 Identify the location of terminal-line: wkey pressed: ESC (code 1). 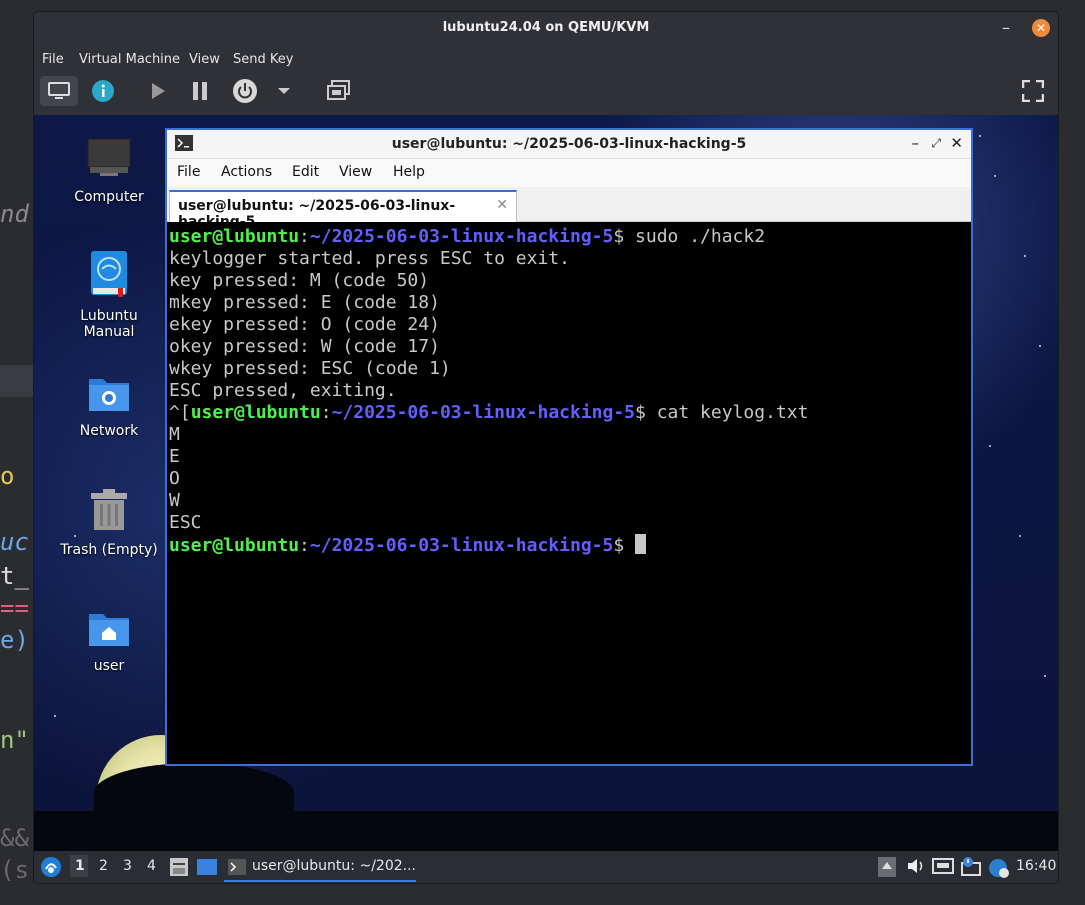
(569, 369).